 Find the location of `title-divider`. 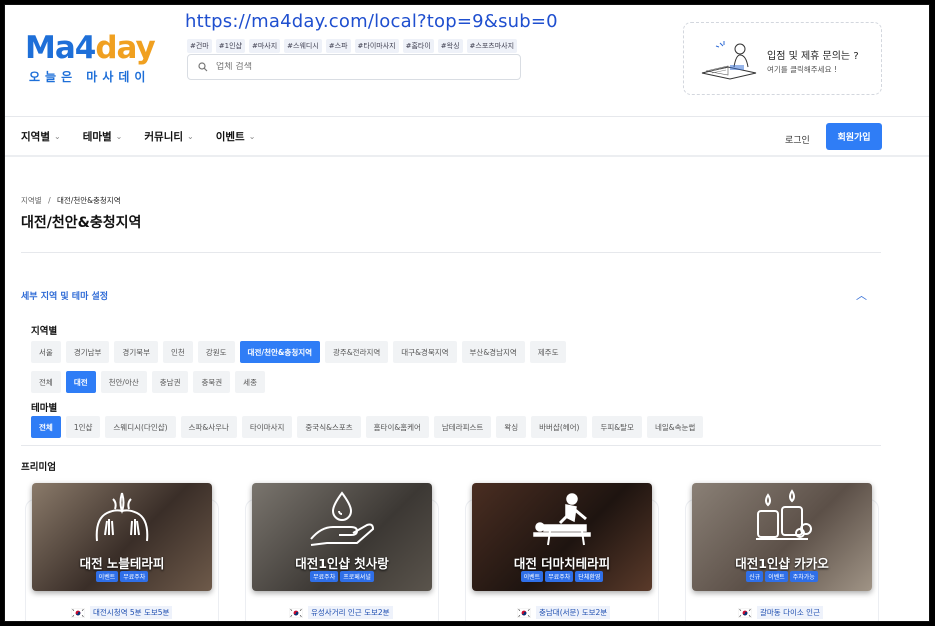

title-divider is located at coordinates (451, 252).